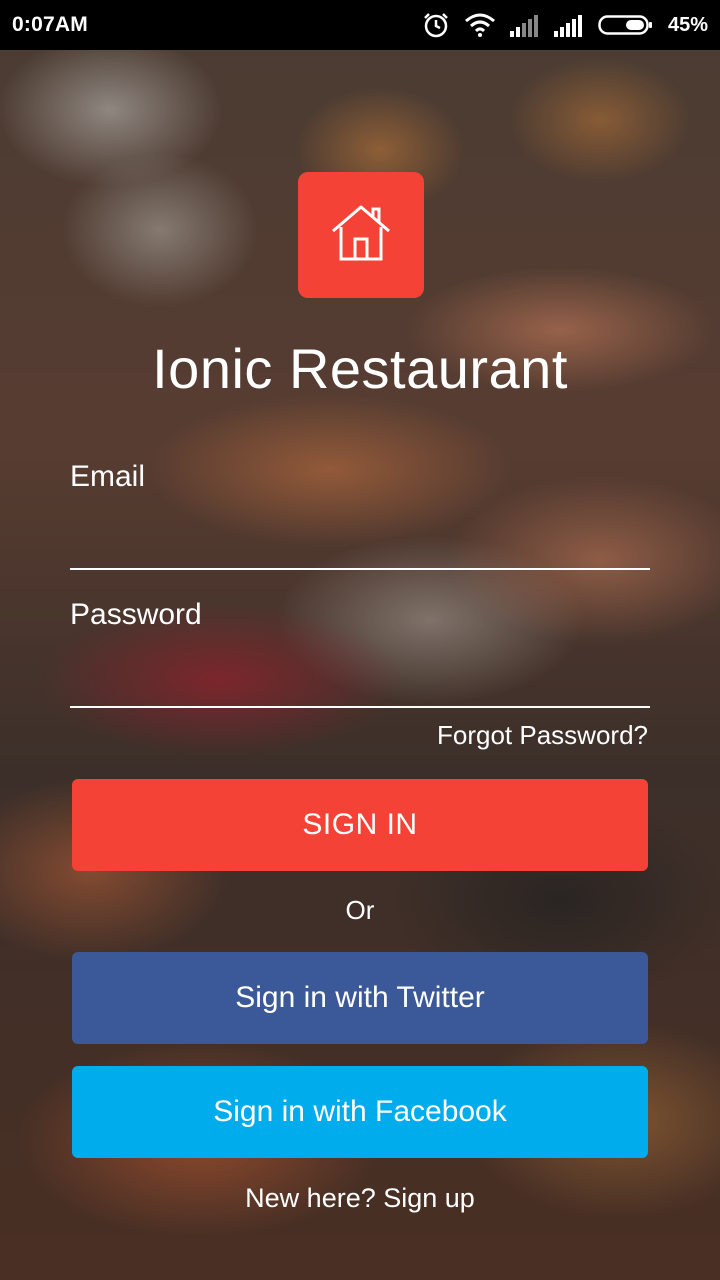  Describe the element at coordinates (480, 25) in the screenshot. I see `wifi-icon` at that location.